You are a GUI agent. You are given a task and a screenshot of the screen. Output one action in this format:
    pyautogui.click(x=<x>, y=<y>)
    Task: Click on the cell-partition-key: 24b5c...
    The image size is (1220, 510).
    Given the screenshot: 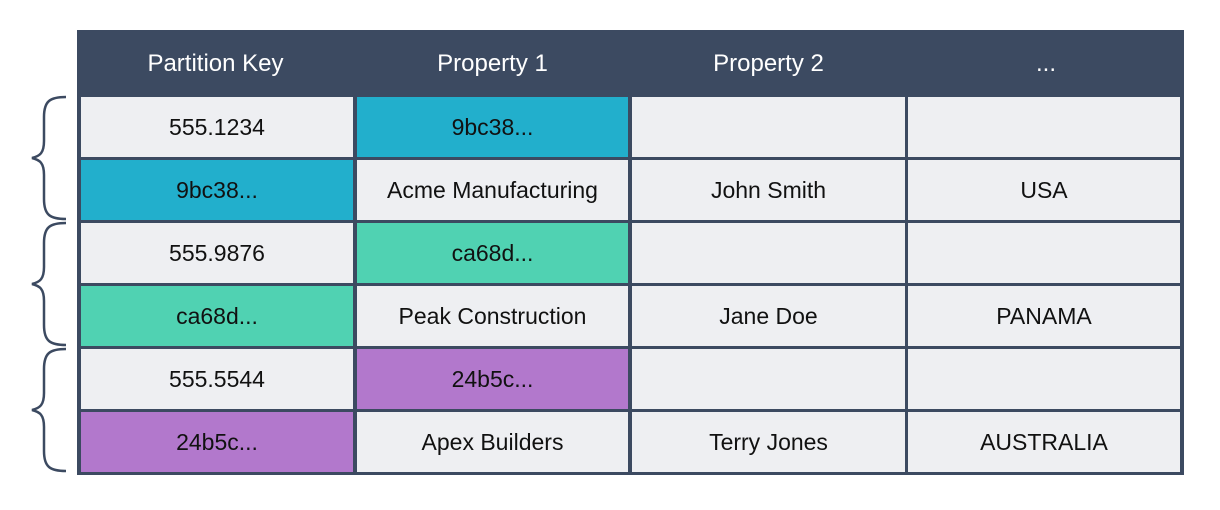 What is the action you would take?
    pyautogui.click(x=217, y=442)
    